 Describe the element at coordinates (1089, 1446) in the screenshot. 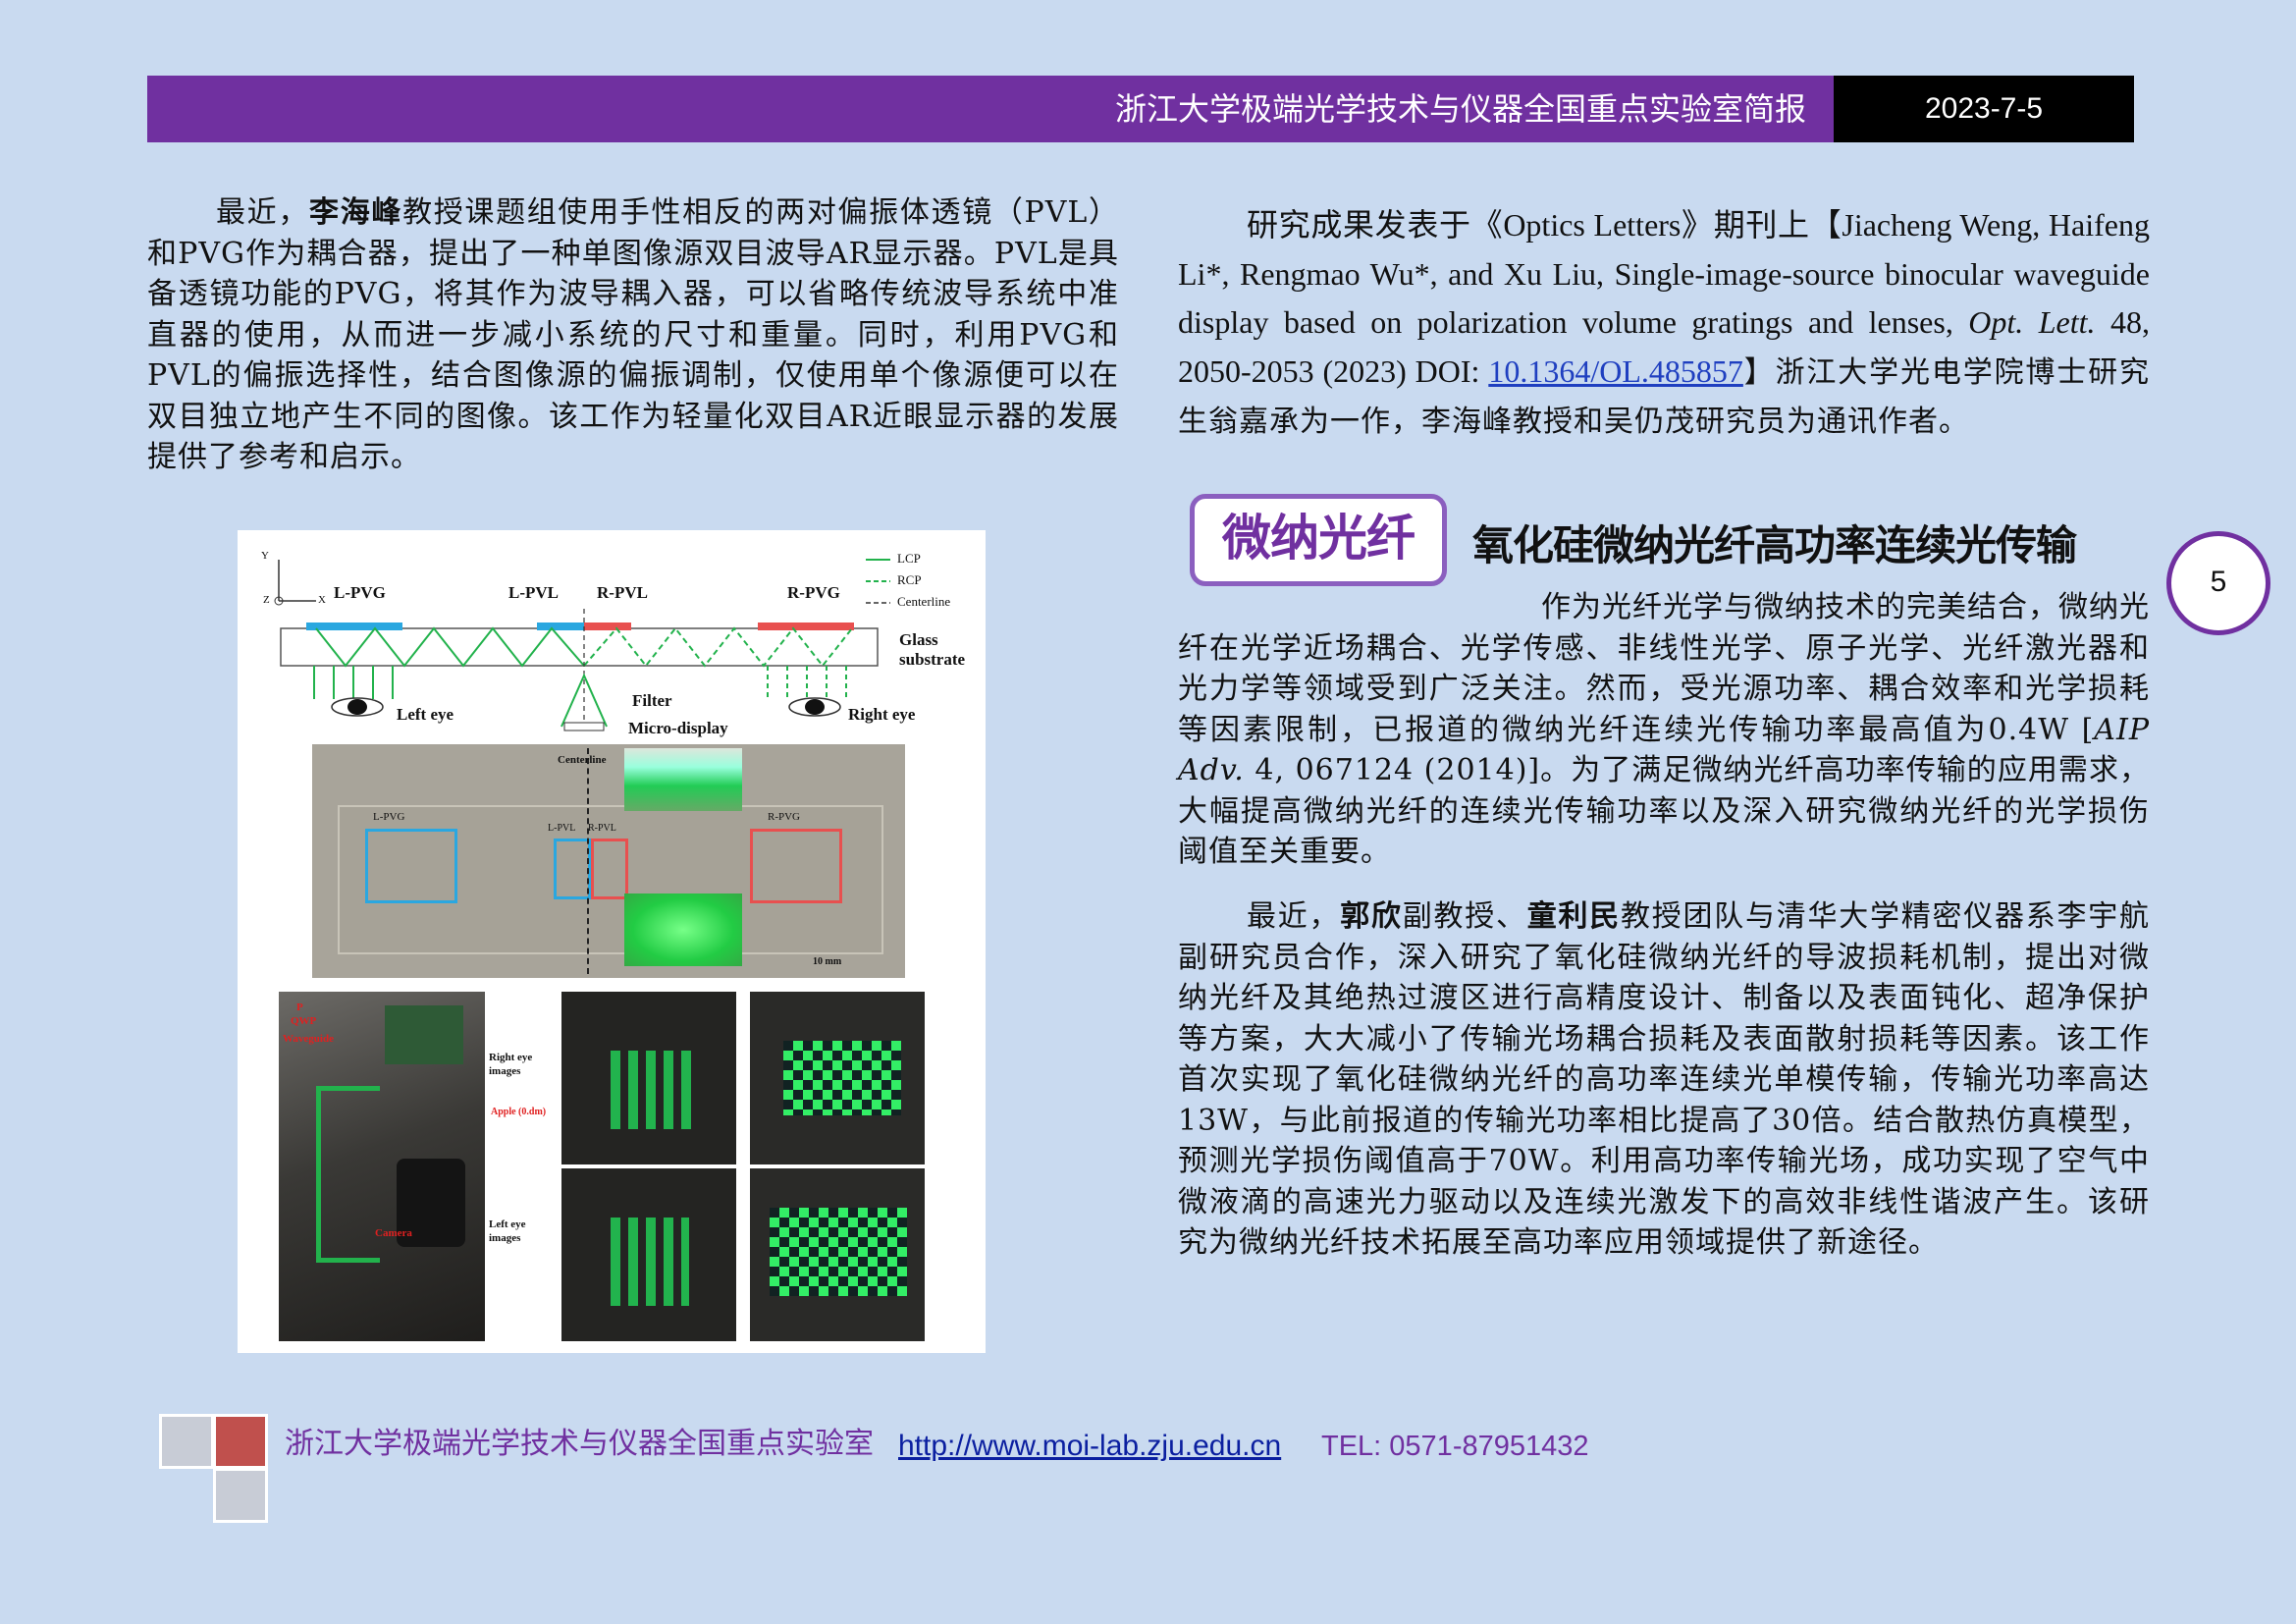

I see `footer-website-link: http://www.moi-lab.zju.edu.cn` at that location.